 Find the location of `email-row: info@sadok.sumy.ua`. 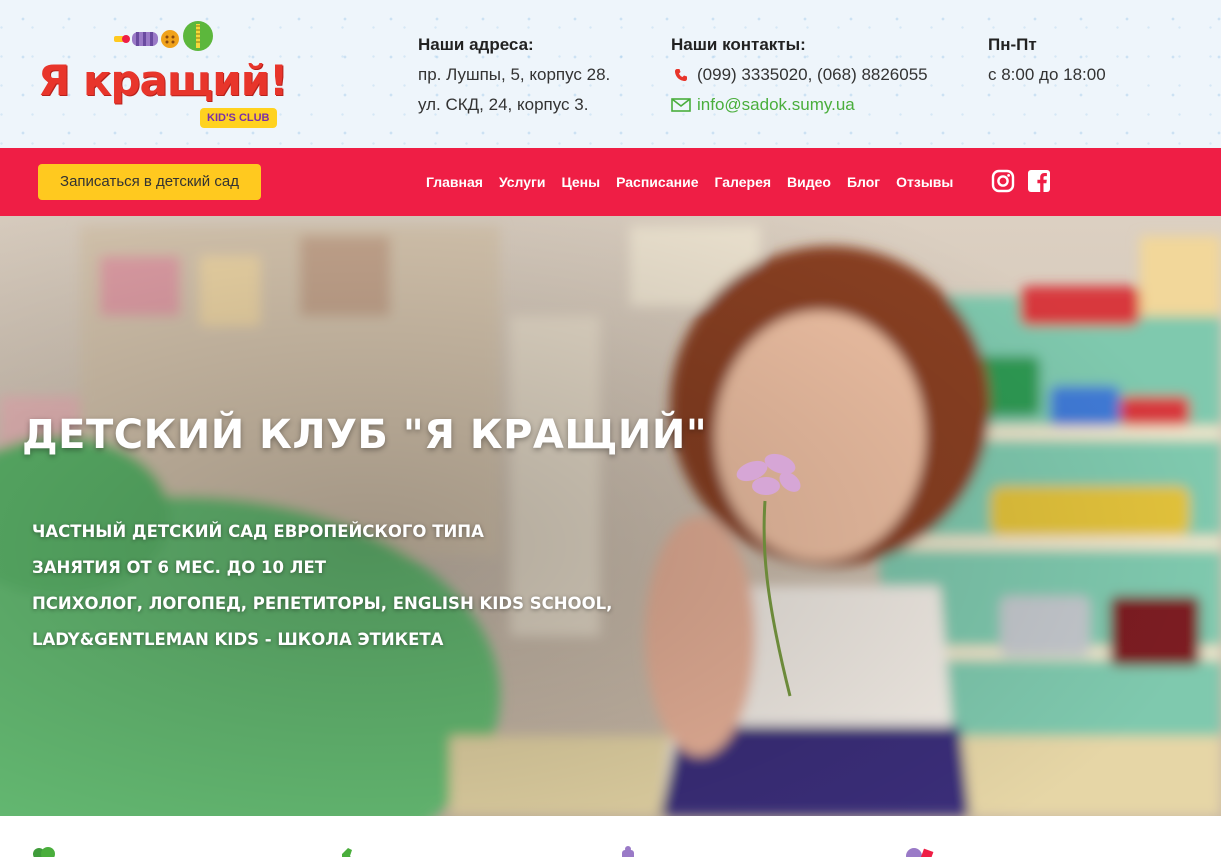

email-row: info@sadok.sumy.ua is located at coordinates (799, 105).